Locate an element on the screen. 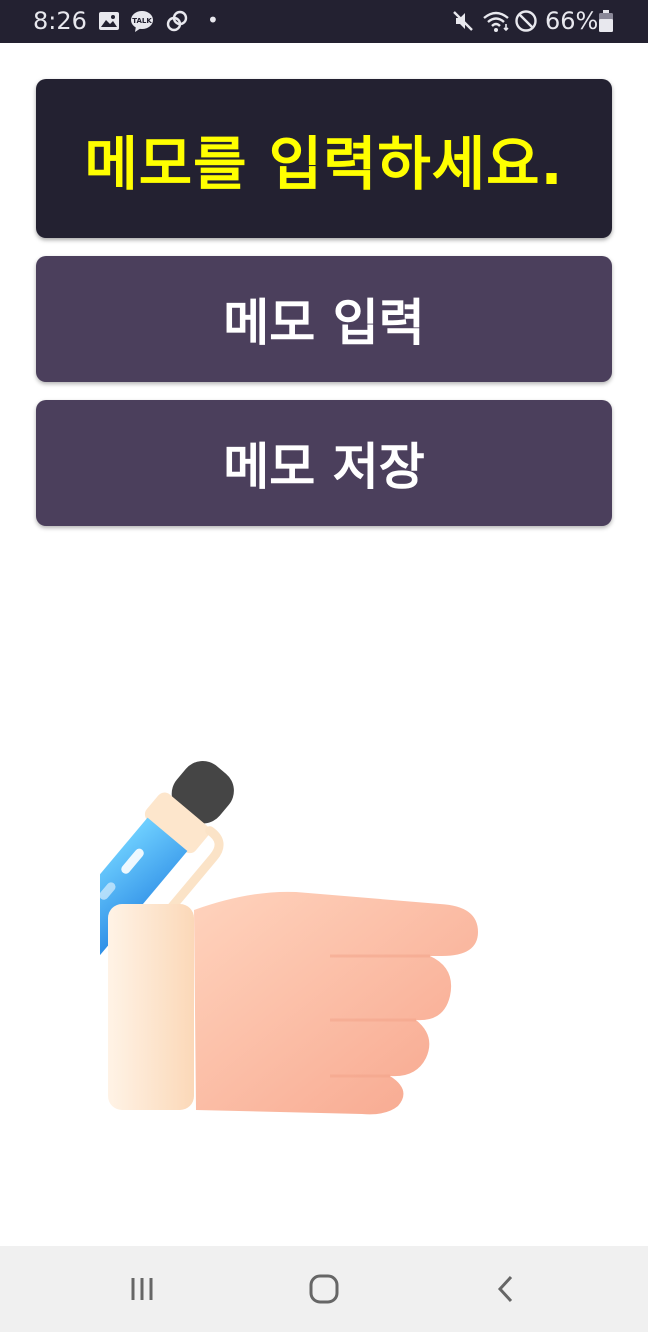 This screenshot has width=648, height=1332. svg-text: TALK is located at coordinates (142, 21).